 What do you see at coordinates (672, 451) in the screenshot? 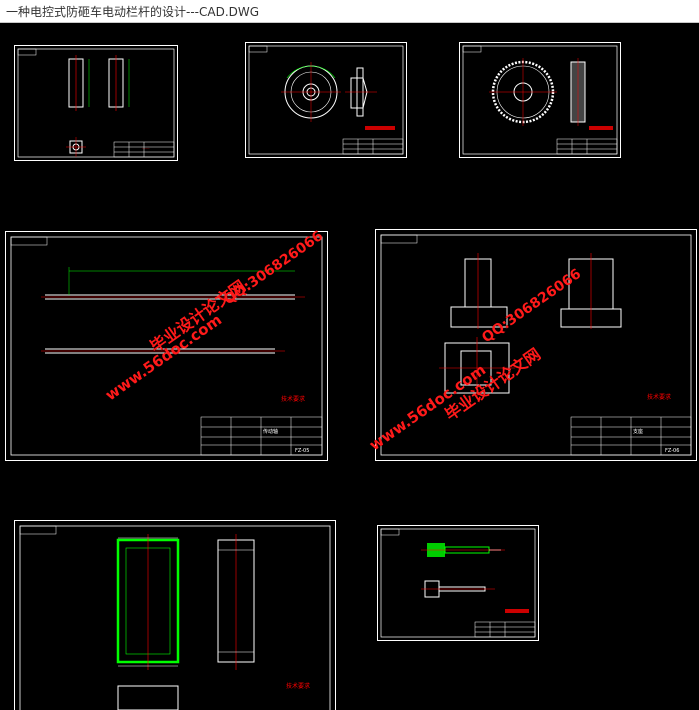
I see `sheet-5-code: FZ-06` at bounding box center [672, 451].